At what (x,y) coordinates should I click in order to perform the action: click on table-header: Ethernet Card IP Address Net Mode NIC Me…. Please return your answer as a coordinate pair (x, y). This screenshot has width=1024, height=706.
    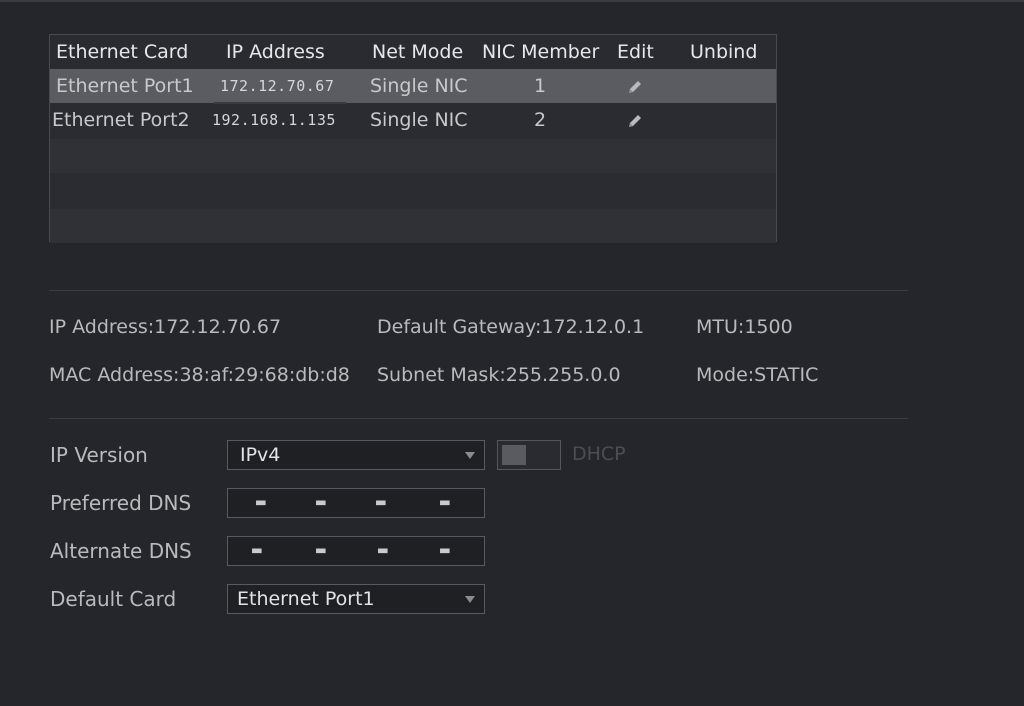
    Looking at the image, I should click on (413, 52).